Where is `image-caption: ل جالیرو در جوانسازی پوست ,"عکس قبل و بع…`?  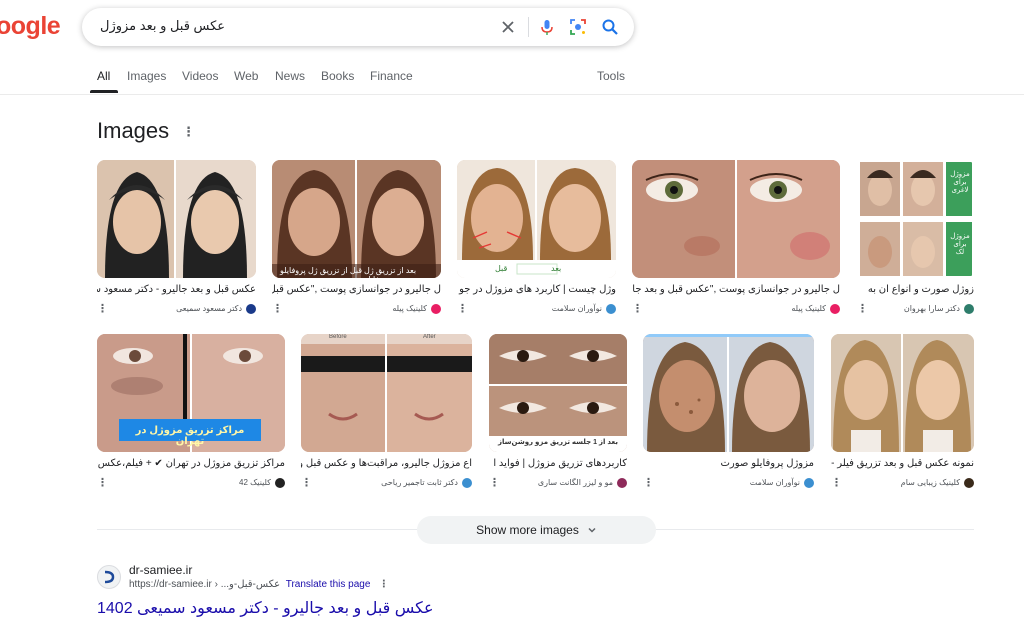
image-caption: ل جالیرو در جوانسازی پوست ,"عکس قبل و بع… is located at coordinates (736, 290).